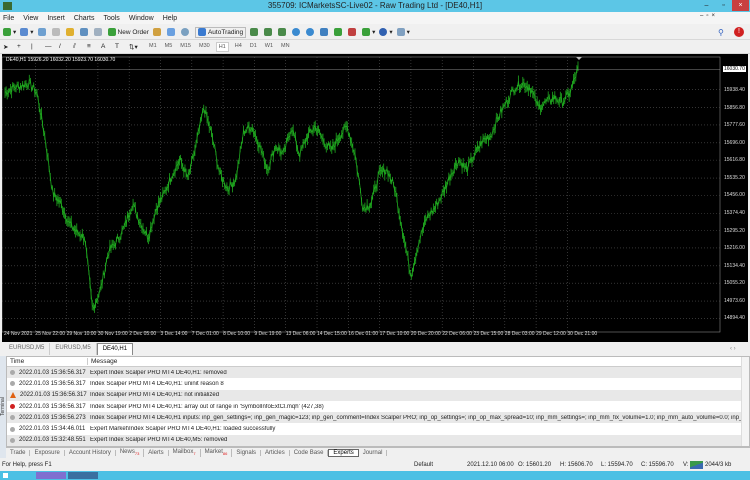  Describe the element at coordinates (47, 361) in the screenshot. I see `column-time: Time` at that location.